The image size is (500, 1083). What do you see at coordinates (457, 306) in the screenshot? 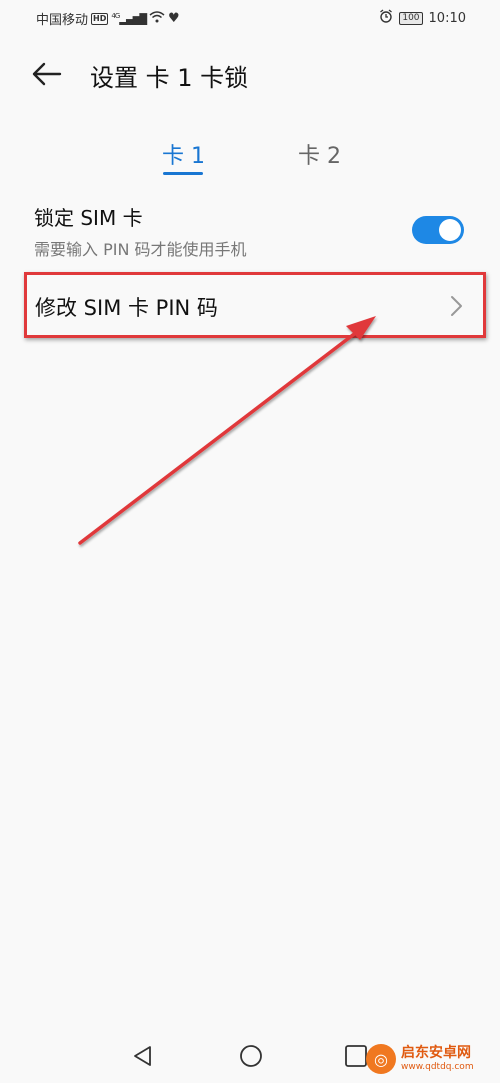
I see `chevron-right-icon` at bounding box center [457, 306].